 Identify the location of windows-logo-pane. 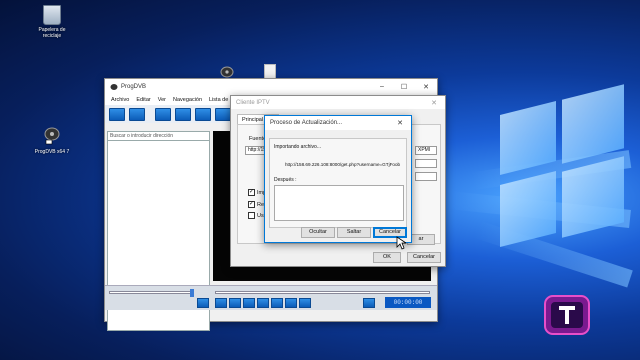
(528, 209).